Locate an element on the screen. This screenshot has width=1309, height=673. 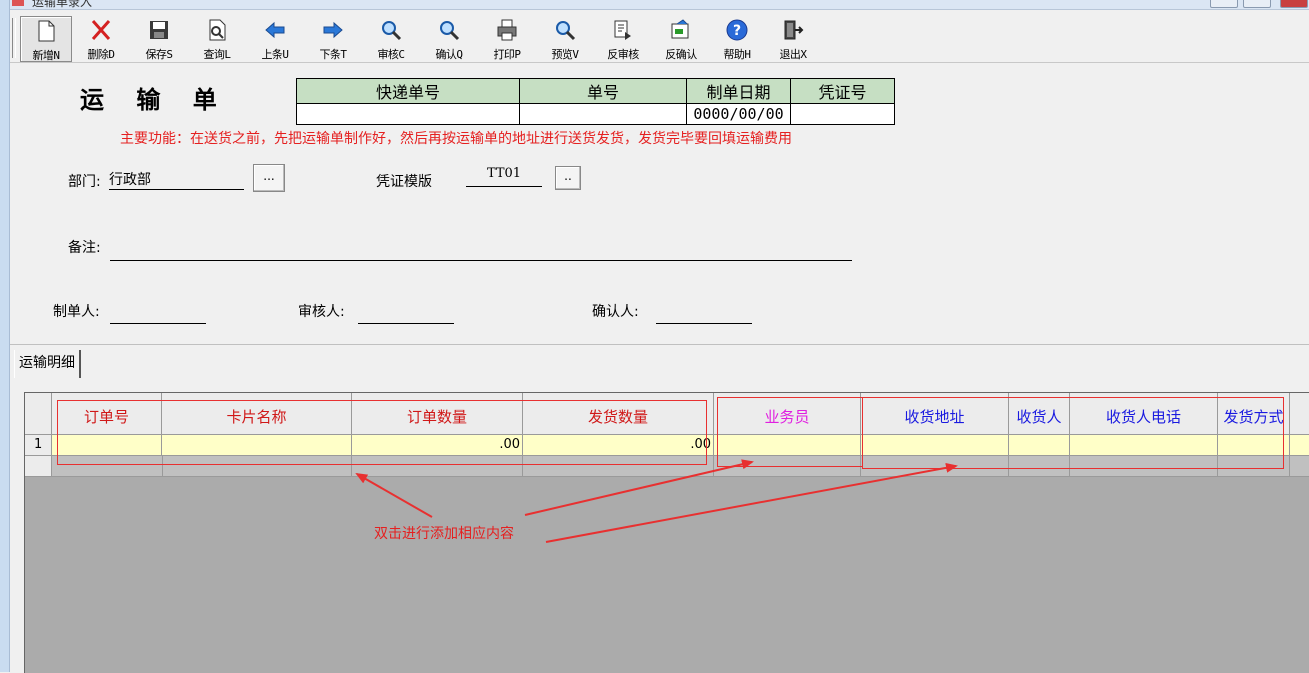
arrow-to-salesman is located at coordinates (639, 487).